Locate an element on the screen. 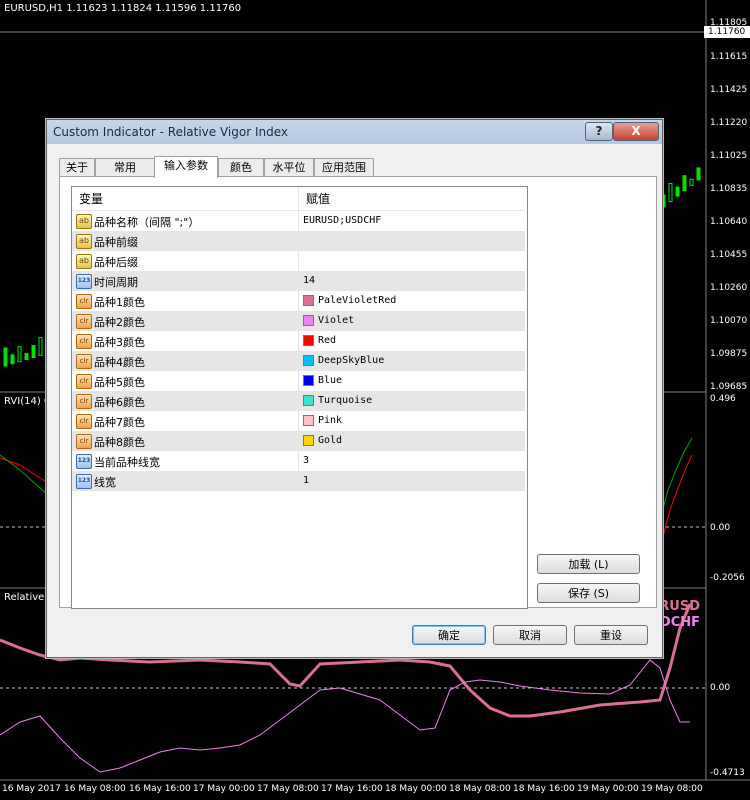 This screenshot has height=800, width=750. time-axis-label: 16 May 16:00 is located at coordinates (160, 789).